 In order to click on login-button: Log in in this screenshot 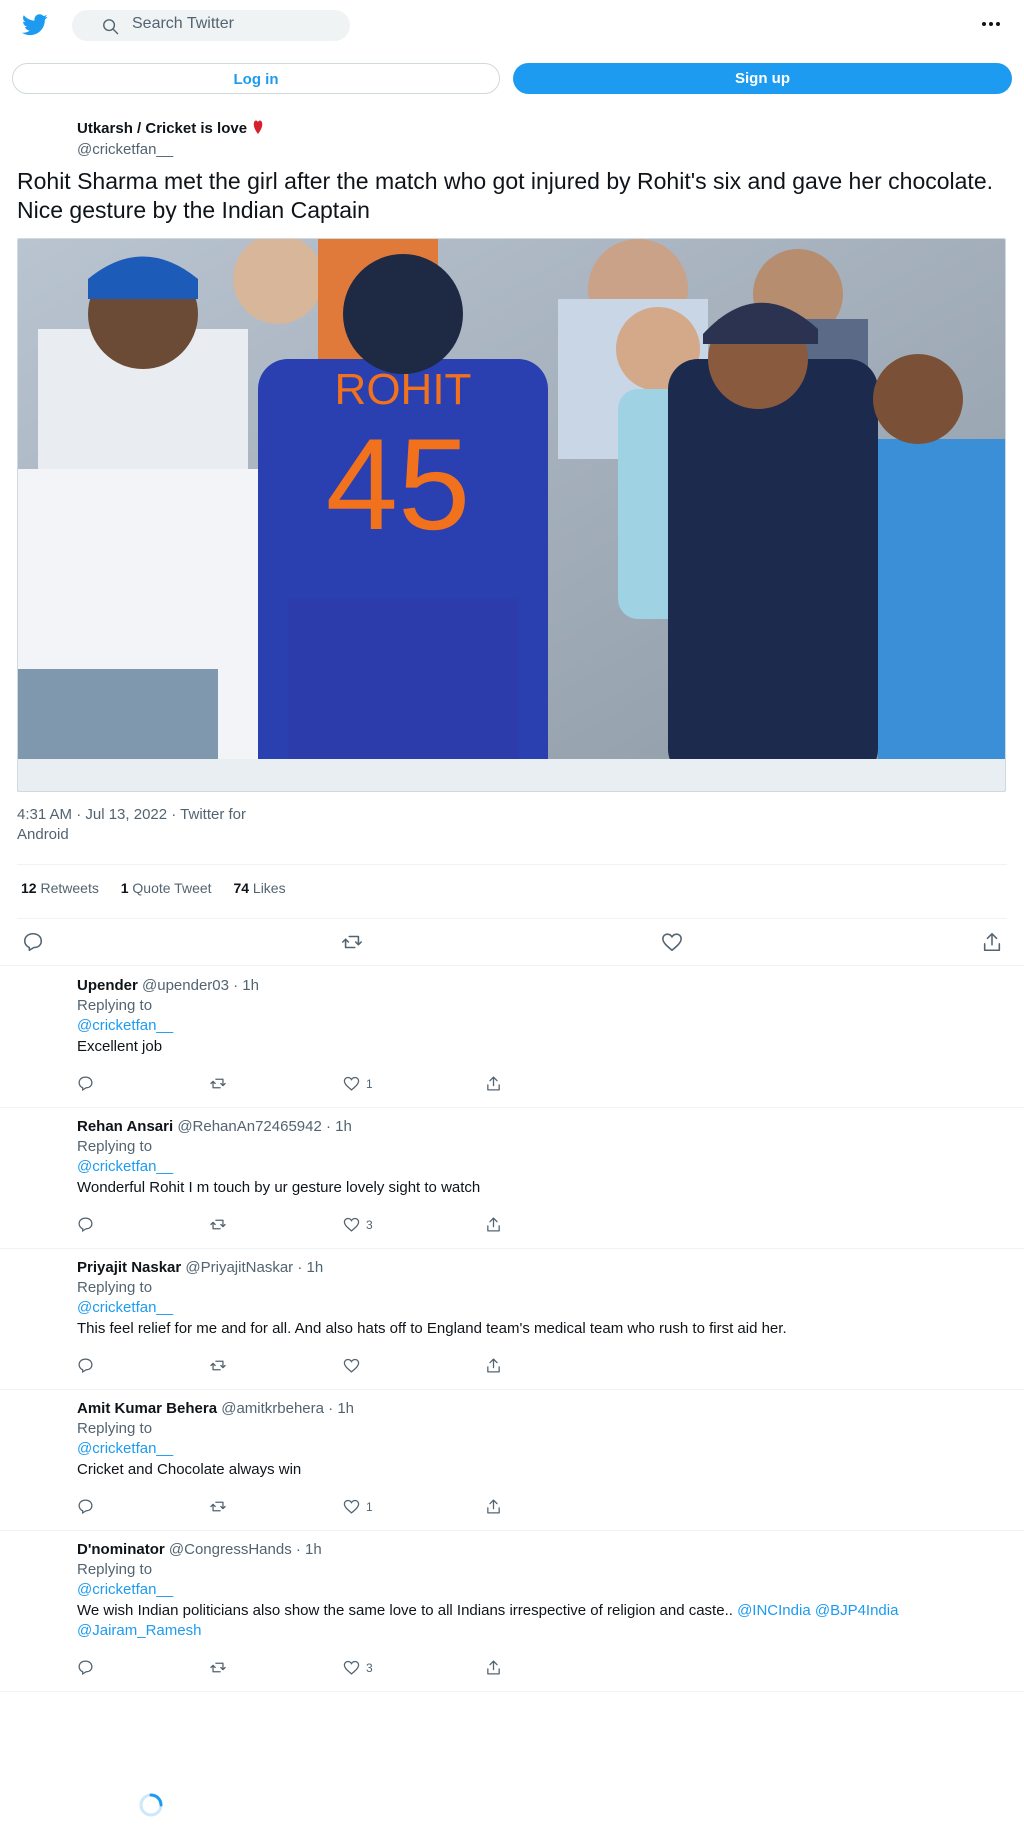, I will do `click(256, 78)`.